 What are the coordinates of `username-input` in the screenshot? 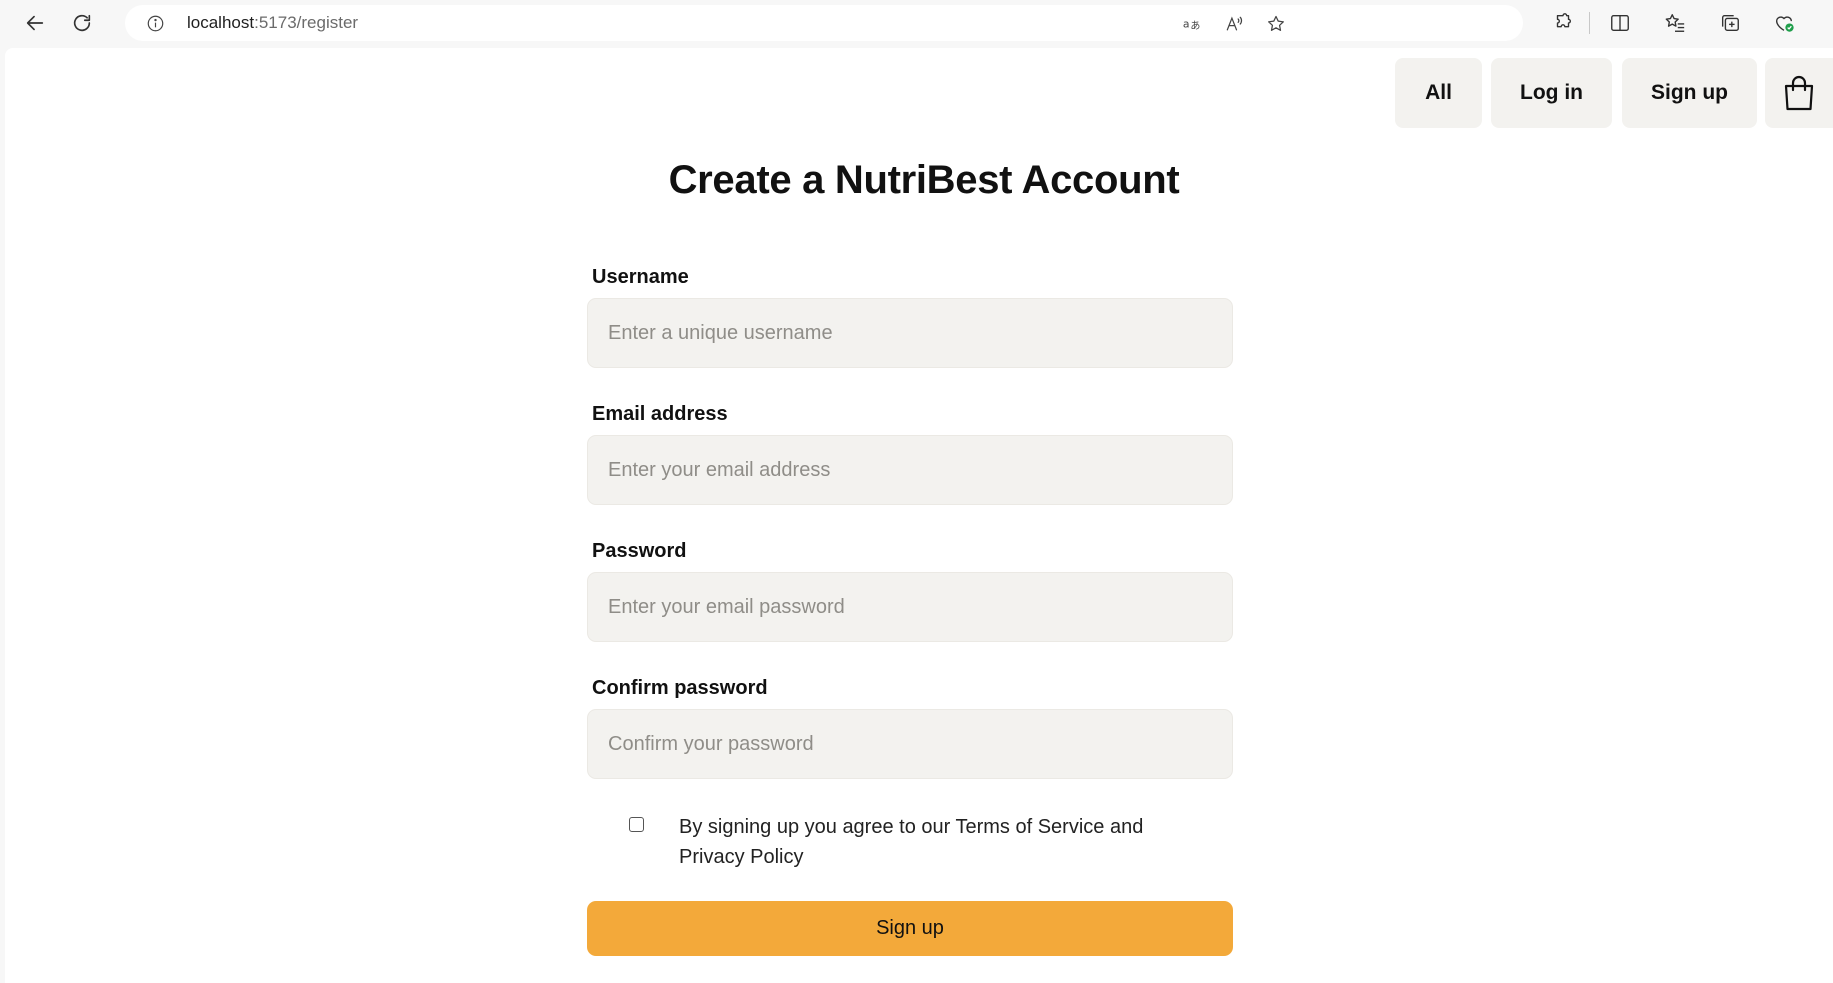 It's located at (910, 333).